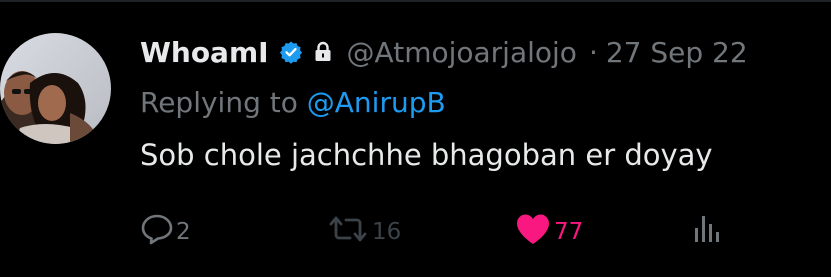 This screenshot has width=831, height=277. I want to click on lock-icon, so click(323, 52).